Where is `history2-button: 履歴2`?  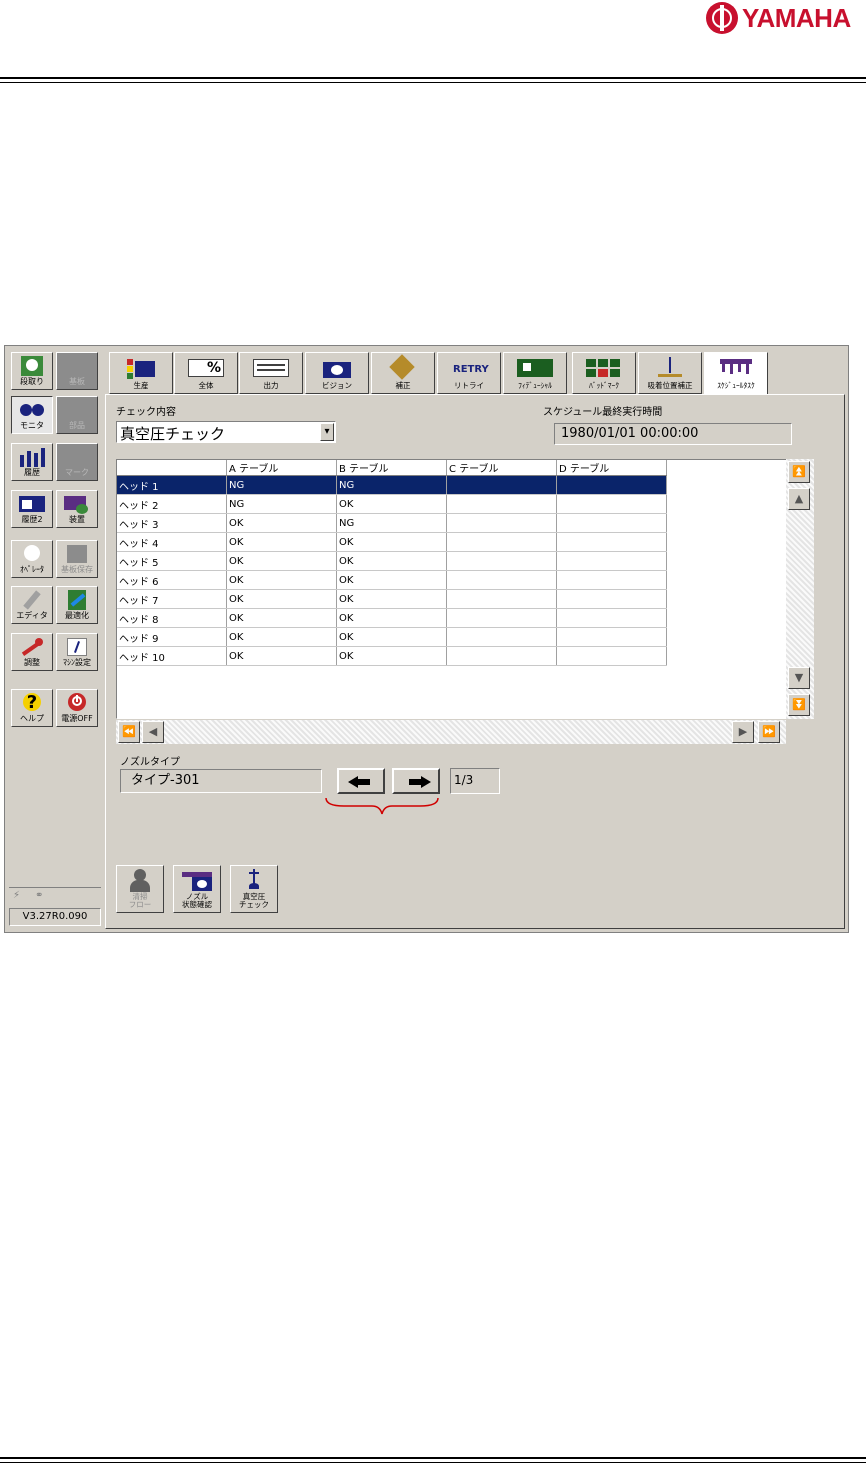
history2-button: 履歴2 is located at coordinates (32, 509).